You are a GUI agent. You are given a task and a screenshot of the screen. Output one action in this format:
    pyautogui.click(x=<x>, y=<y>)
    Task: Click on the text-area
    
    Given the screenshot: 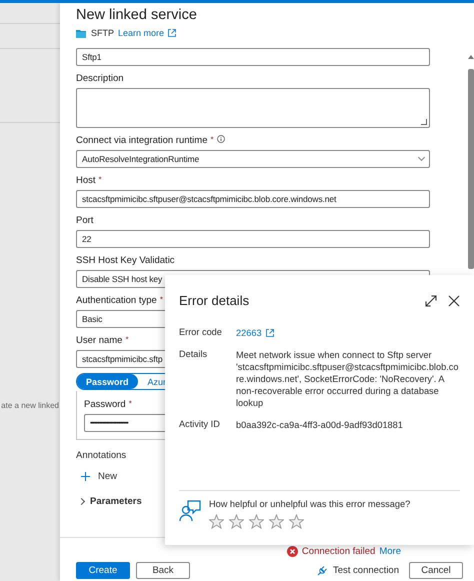 What is the action you would take?
    pyautogui.click(x=253, y=108)
    